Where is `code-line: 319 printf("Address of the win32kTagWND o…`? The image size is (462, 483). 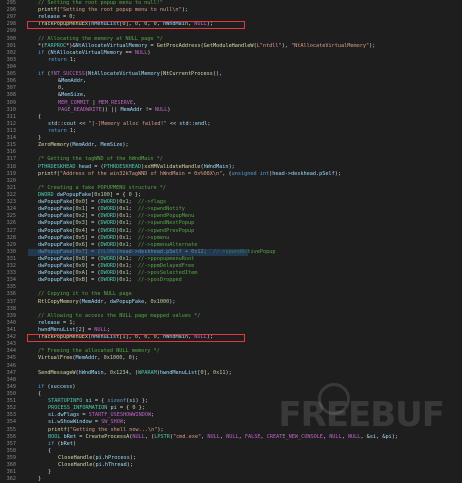 code-line: 319 printf("Address of the win32kTagWND o… is located at coordinates (231, 174).